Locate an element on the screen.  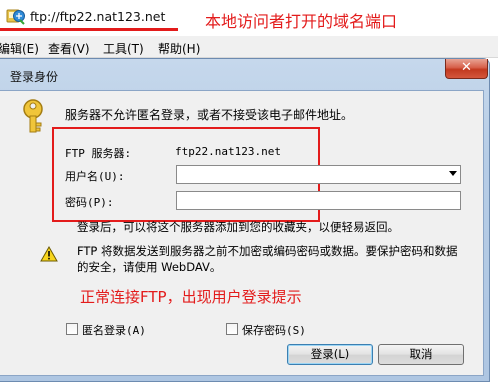
dialog-title: 登录身份 is located at coordinates (34, 77).